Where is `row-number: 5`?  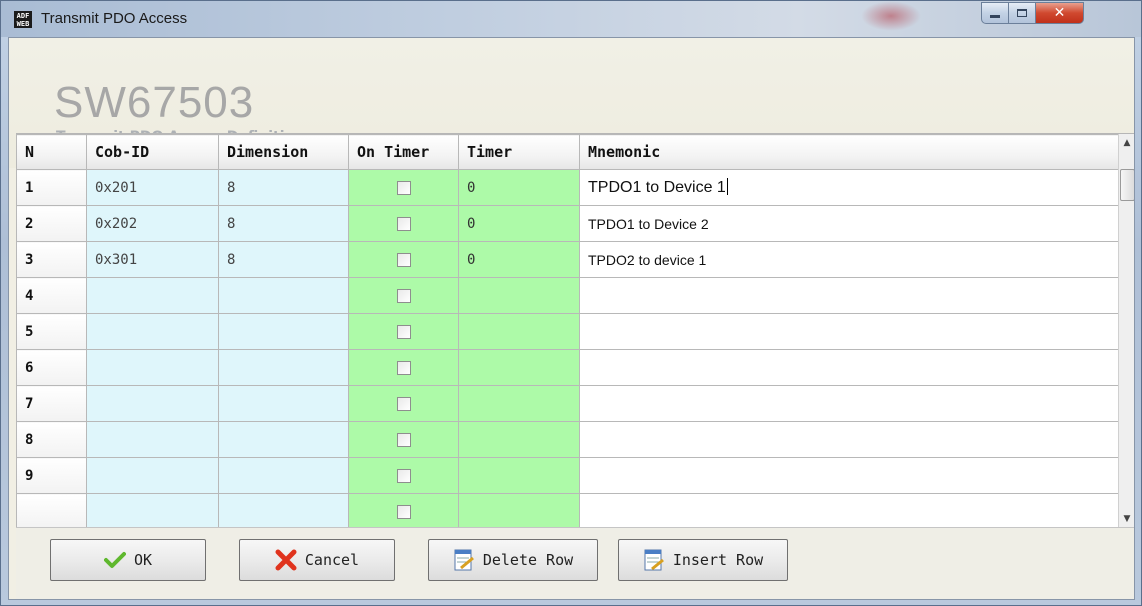 row-number: 5 is located at coordinates (51, 331).